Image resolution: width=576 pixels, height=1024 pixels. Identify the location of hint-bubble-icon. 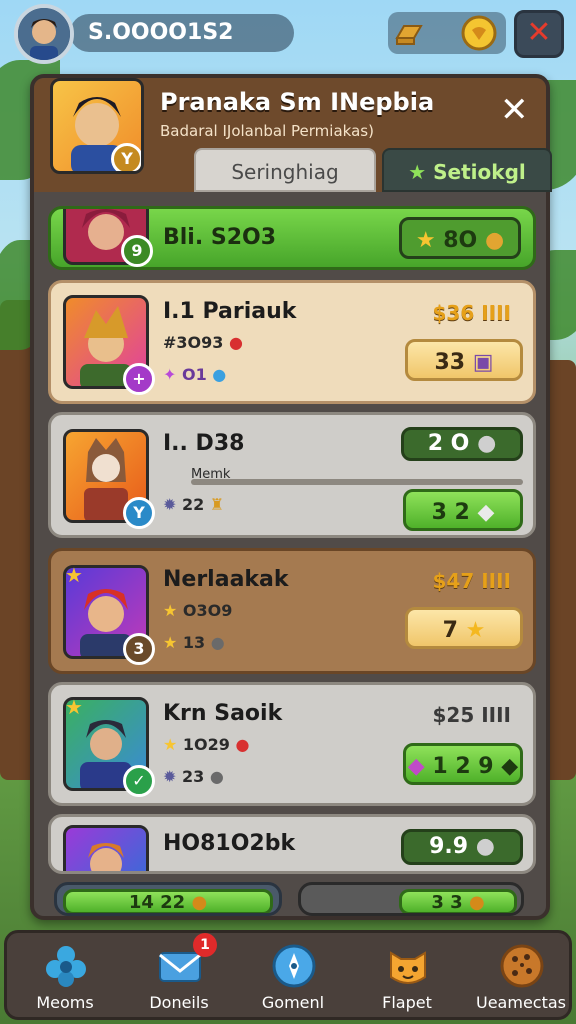
(479, 35).